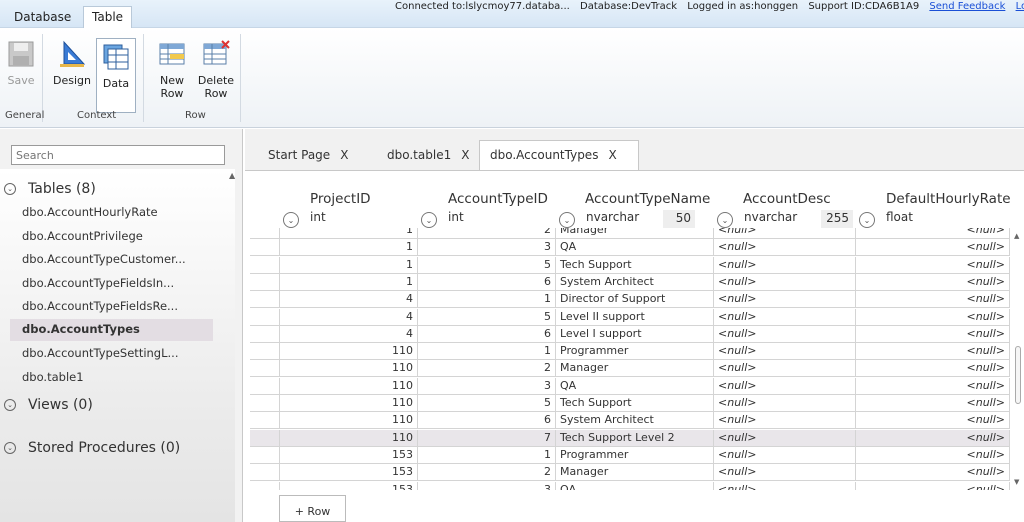 This screenshot has height=522, width=1024. I want to click on cell-accounttypeid: 2, so click(487, 473).